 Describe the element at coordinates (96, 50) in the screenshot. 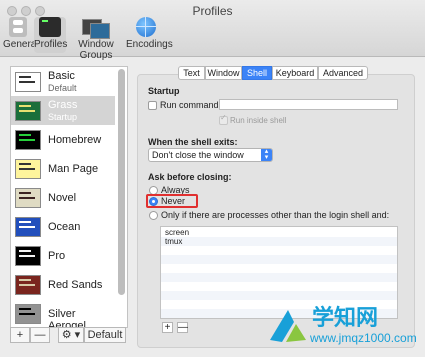

I see `toolbar-window-groups-label: Window Groups` at that location.